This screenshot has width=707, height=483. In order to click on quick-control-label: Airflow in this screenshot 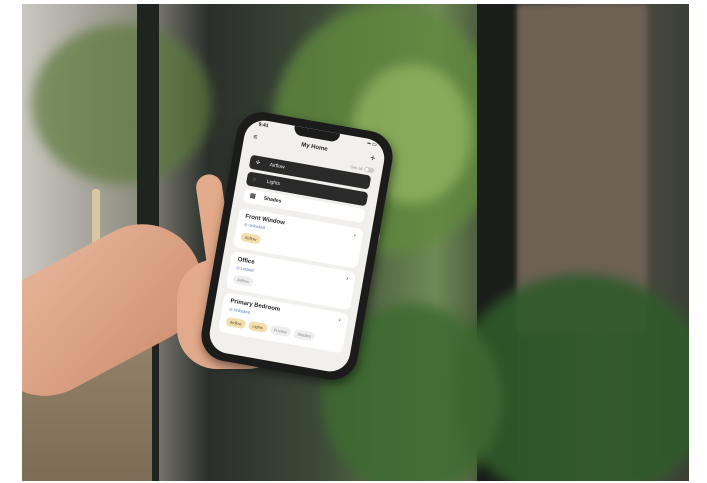, I will do `click(277, 166)`.